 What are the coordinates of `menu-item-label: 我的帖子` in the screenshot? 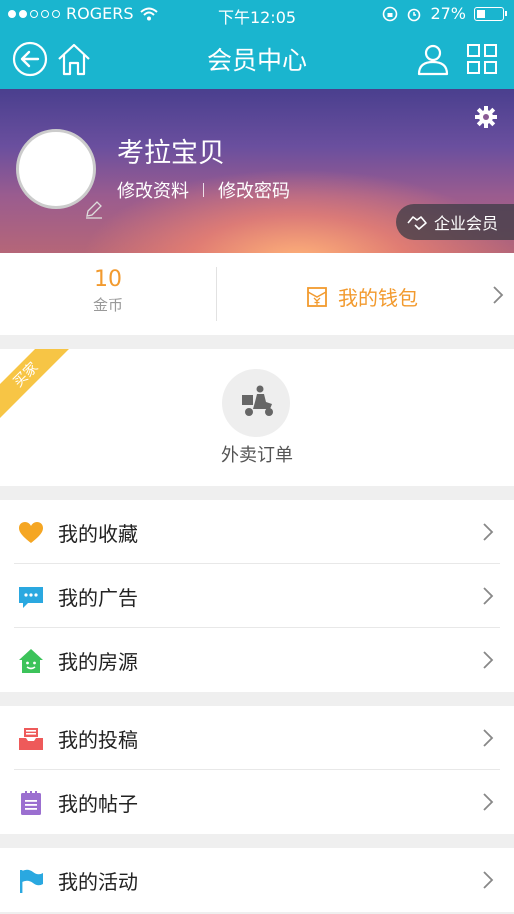 It's located at (98, 804).